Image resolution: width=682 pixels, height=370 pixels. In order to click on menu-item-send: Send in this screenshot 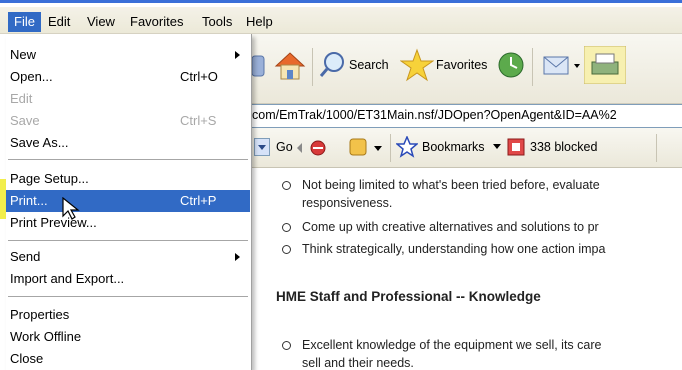, I will do `click(128, 257)`.